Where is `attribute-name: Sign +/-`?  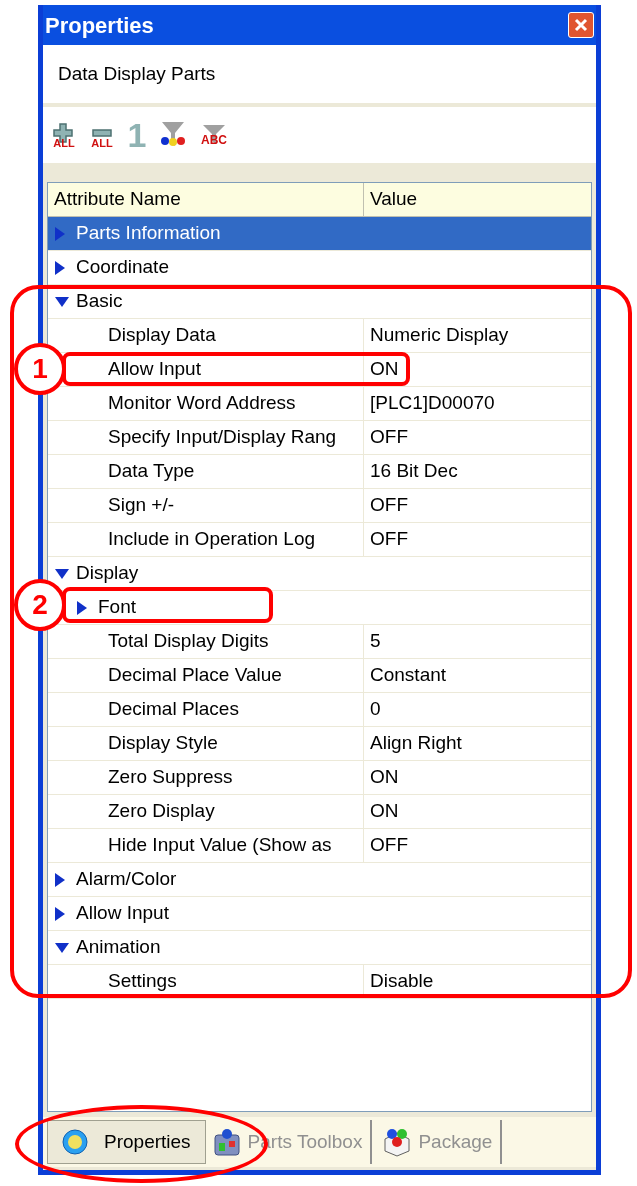 attribute-name: Sign +/- is located at coordinates (141, 505).